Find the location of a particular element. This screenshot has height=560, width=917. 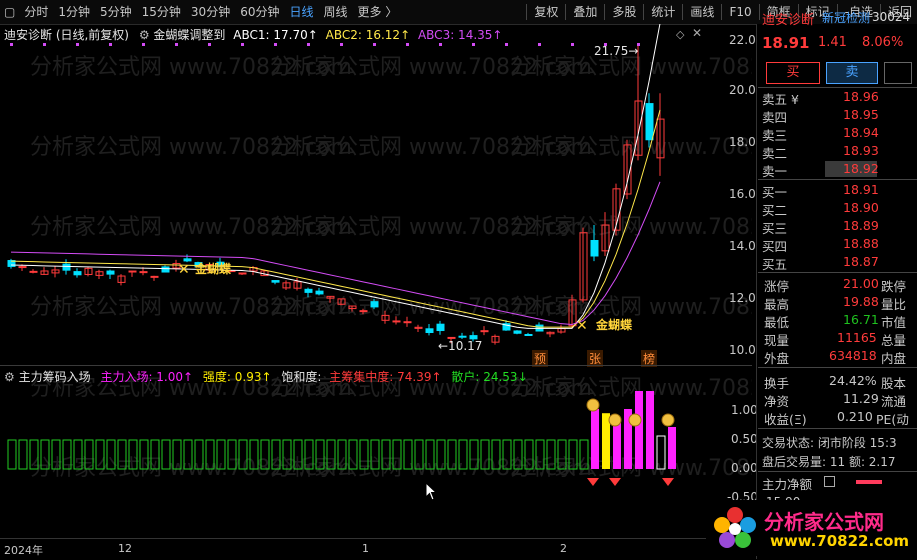

quote-value: 634818 is located at coordinates (853, 355).